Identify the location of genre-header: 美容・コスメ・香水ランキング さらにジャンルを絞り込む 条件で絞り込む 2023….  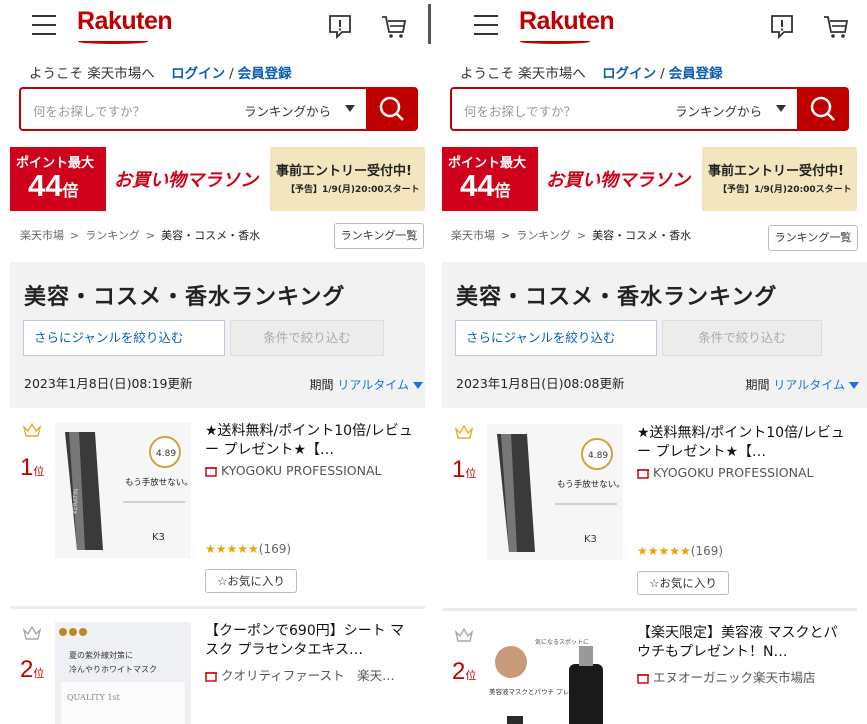
(654, 335).